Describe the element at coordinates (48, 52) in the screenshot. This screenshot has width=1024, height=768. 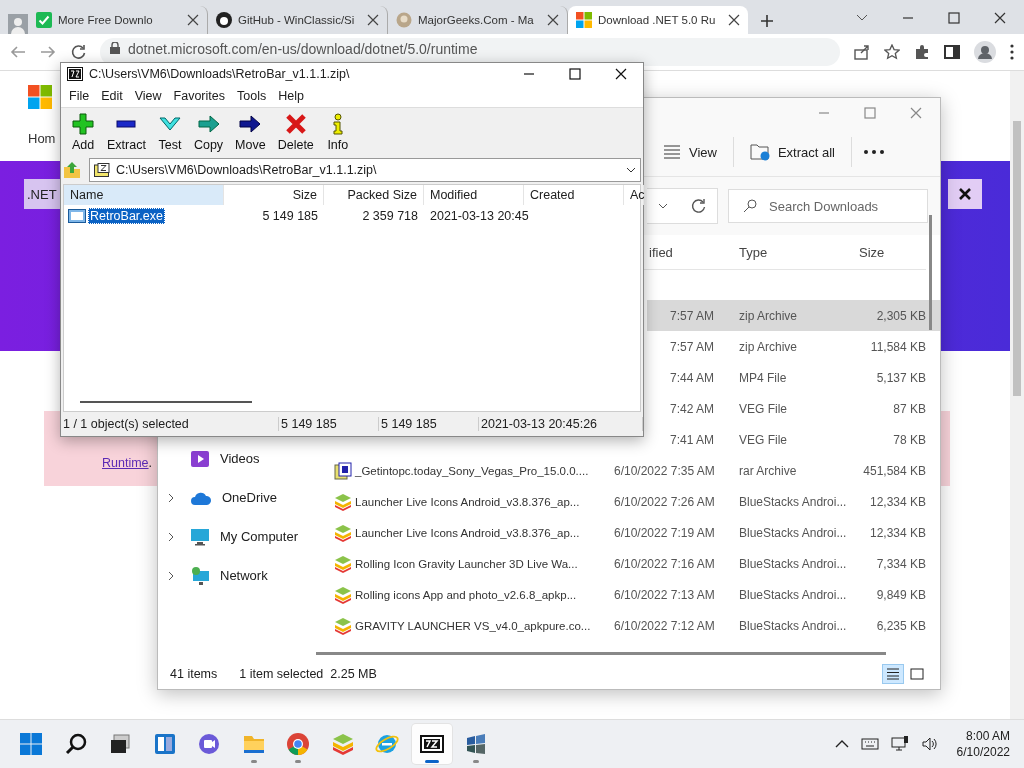
I see `forward-icon` at that location.